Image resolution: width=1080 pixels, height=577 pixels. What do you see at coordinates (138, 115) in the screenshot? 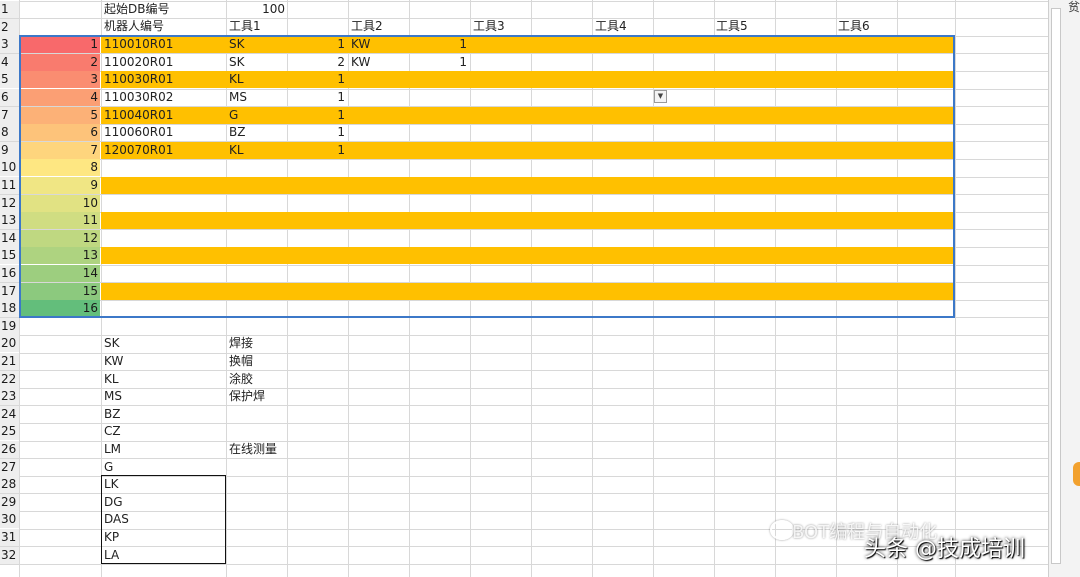
I see `robot-id-cell: 110040R01` at bounding box center [138, 115].